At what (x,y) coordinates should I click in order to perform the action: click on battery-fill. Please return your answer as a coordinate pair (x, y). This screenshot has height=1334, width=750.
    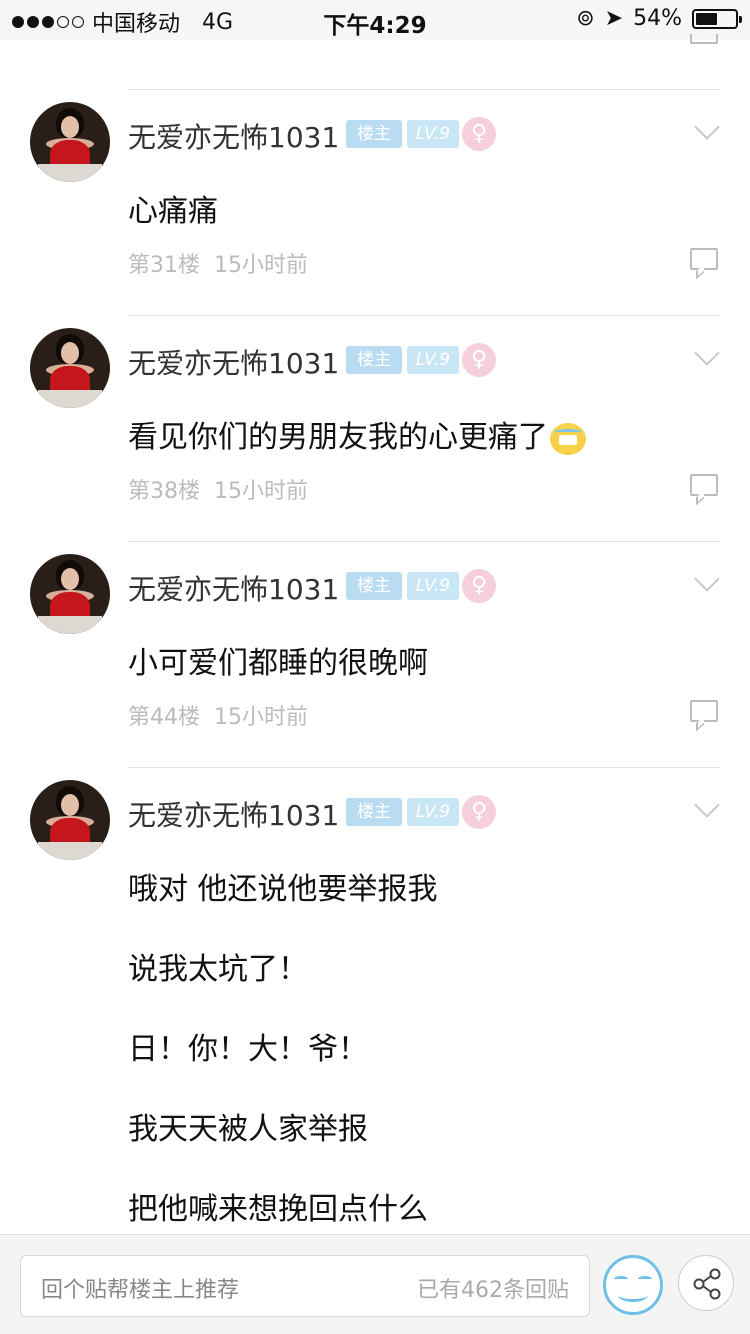
    Looking at the image, I should click on (706, 18).